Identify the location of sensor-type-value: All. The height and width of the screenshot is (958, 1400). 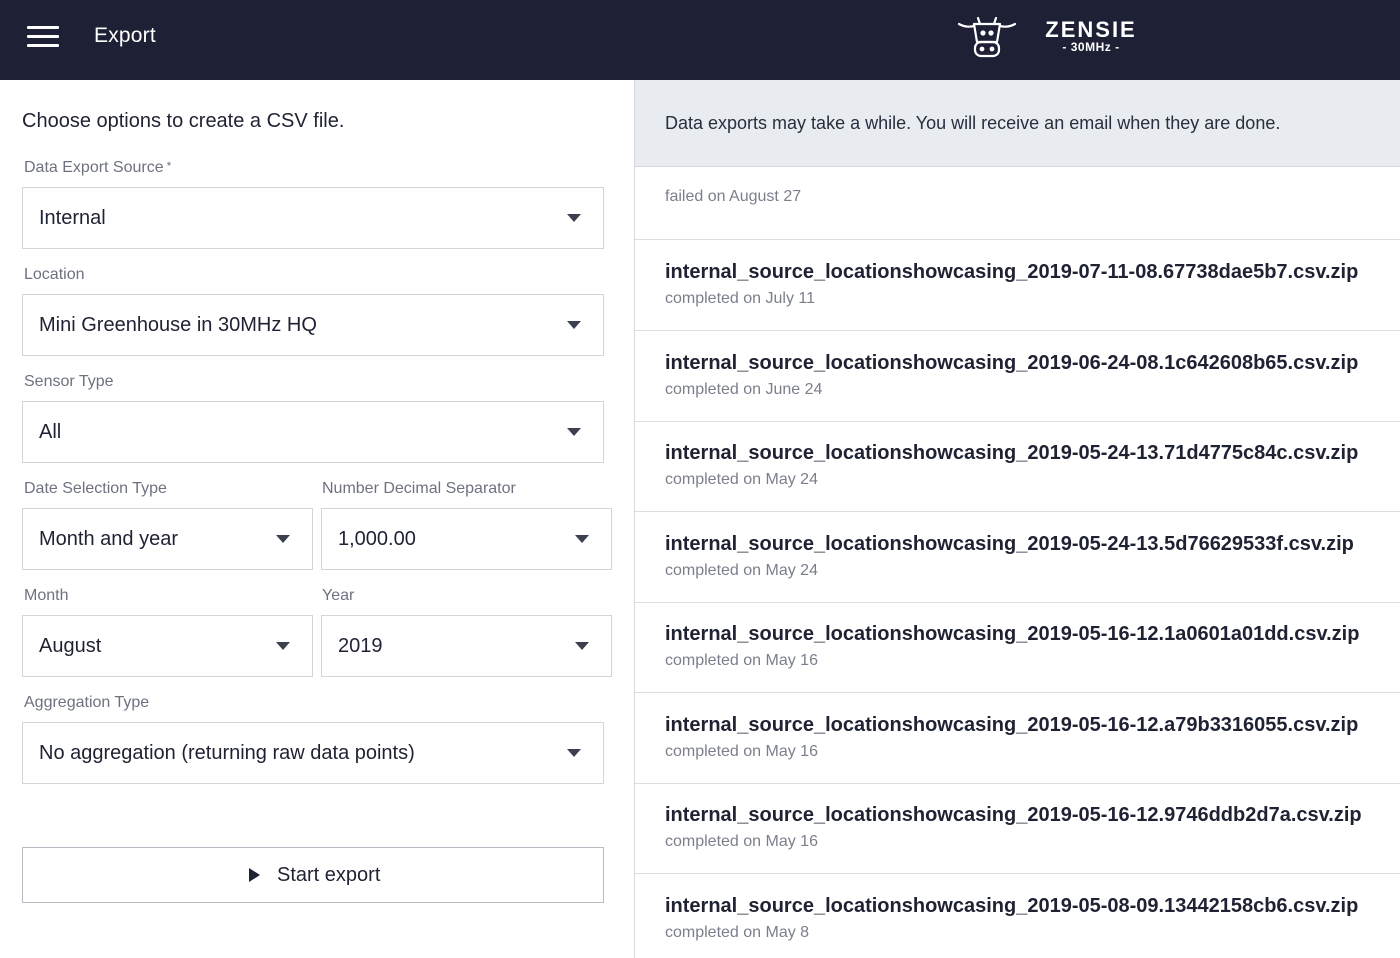
(50, 432).